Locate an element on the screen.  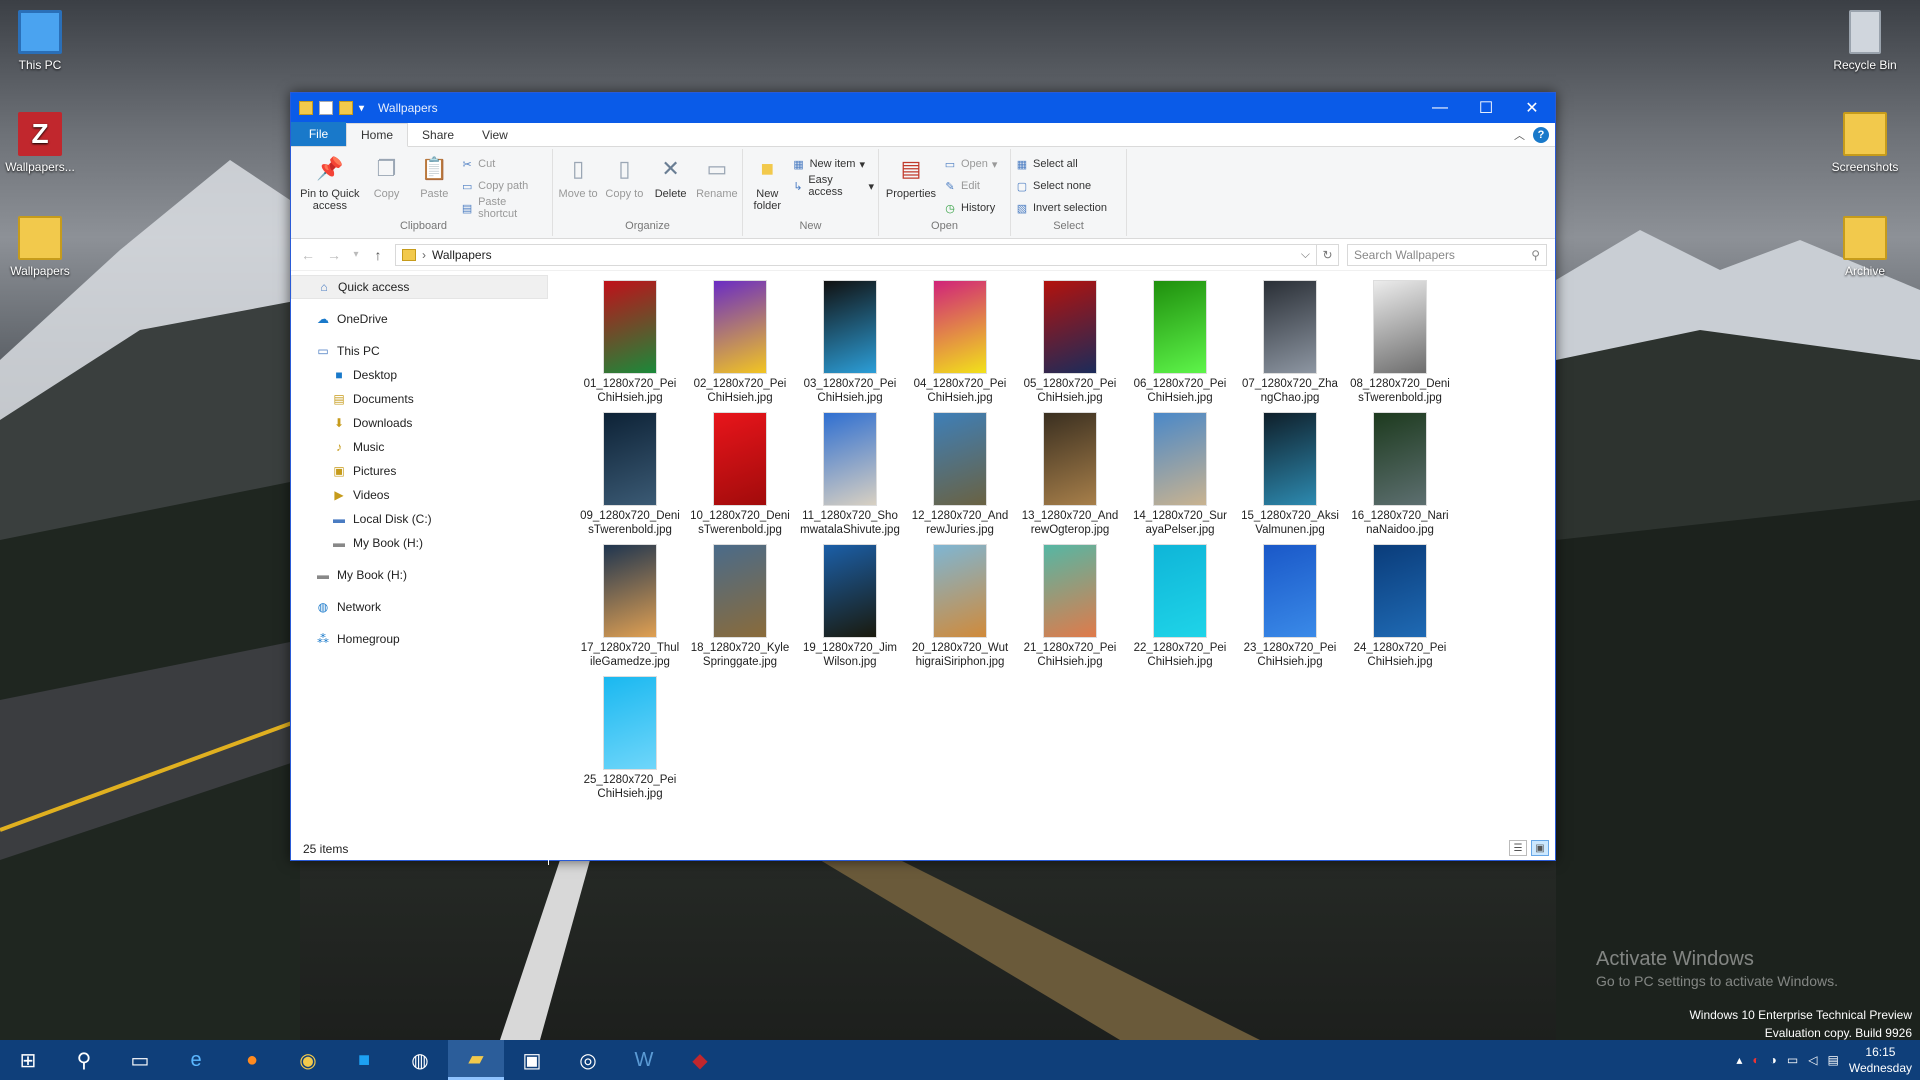
search-input: Search Wallpapers ⚲ is located at coordinates (1447, 254).